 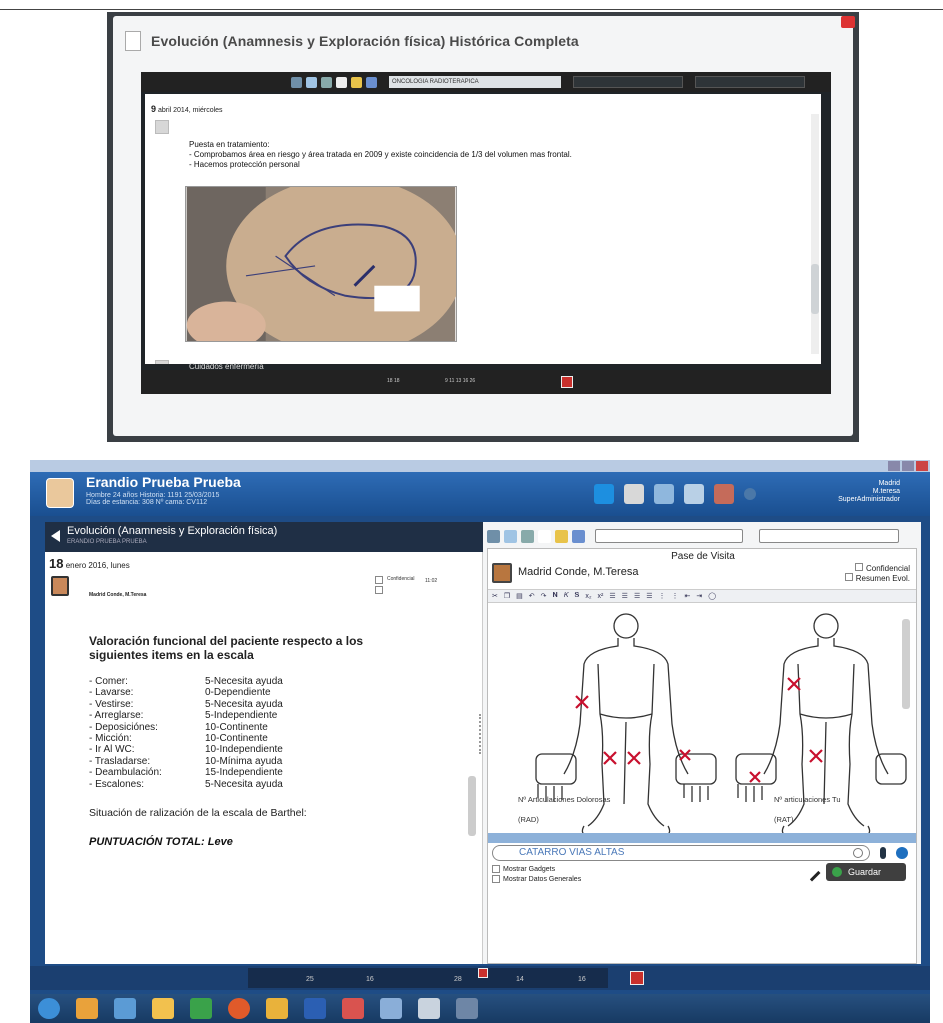 I want to click on browser-icon, so click(x=125, y=1008).